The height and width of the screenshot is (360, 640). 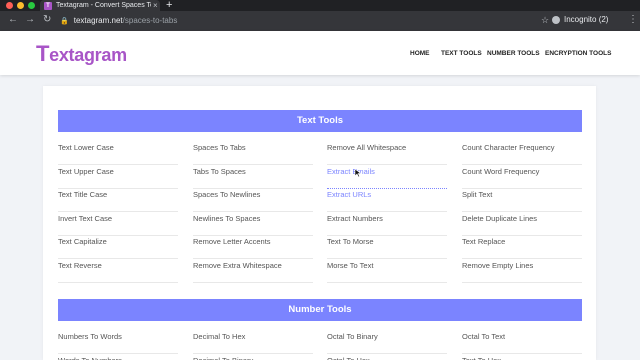 What do you see at coordinates (420, 53) in the screenshot?
I see `nav-home: HOME` at bounding box center [420, 53].